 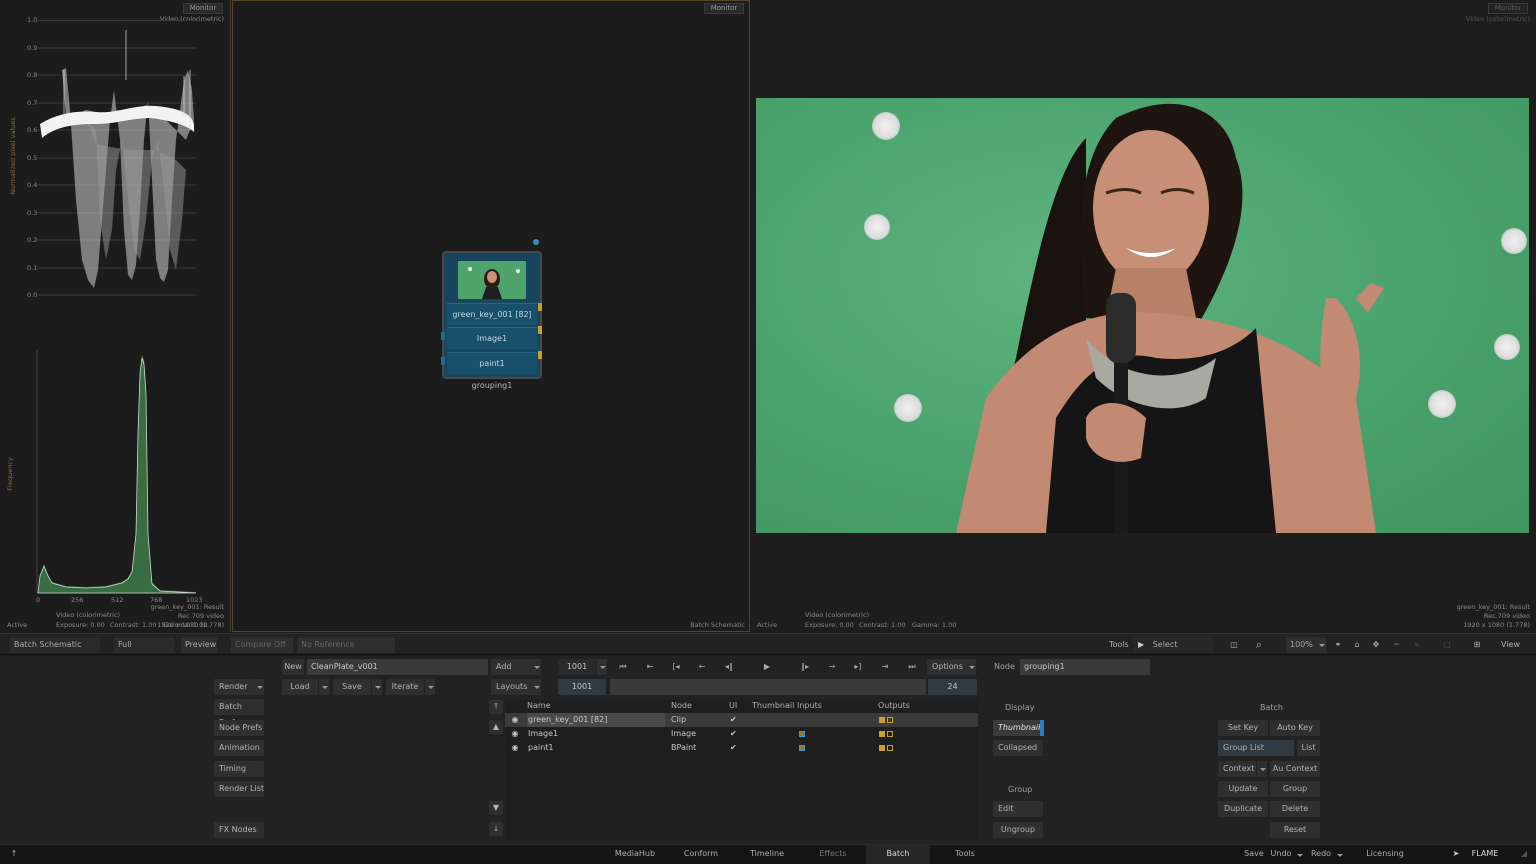 I want to click on render-list-button: Render List, so click(x=239, y=789).